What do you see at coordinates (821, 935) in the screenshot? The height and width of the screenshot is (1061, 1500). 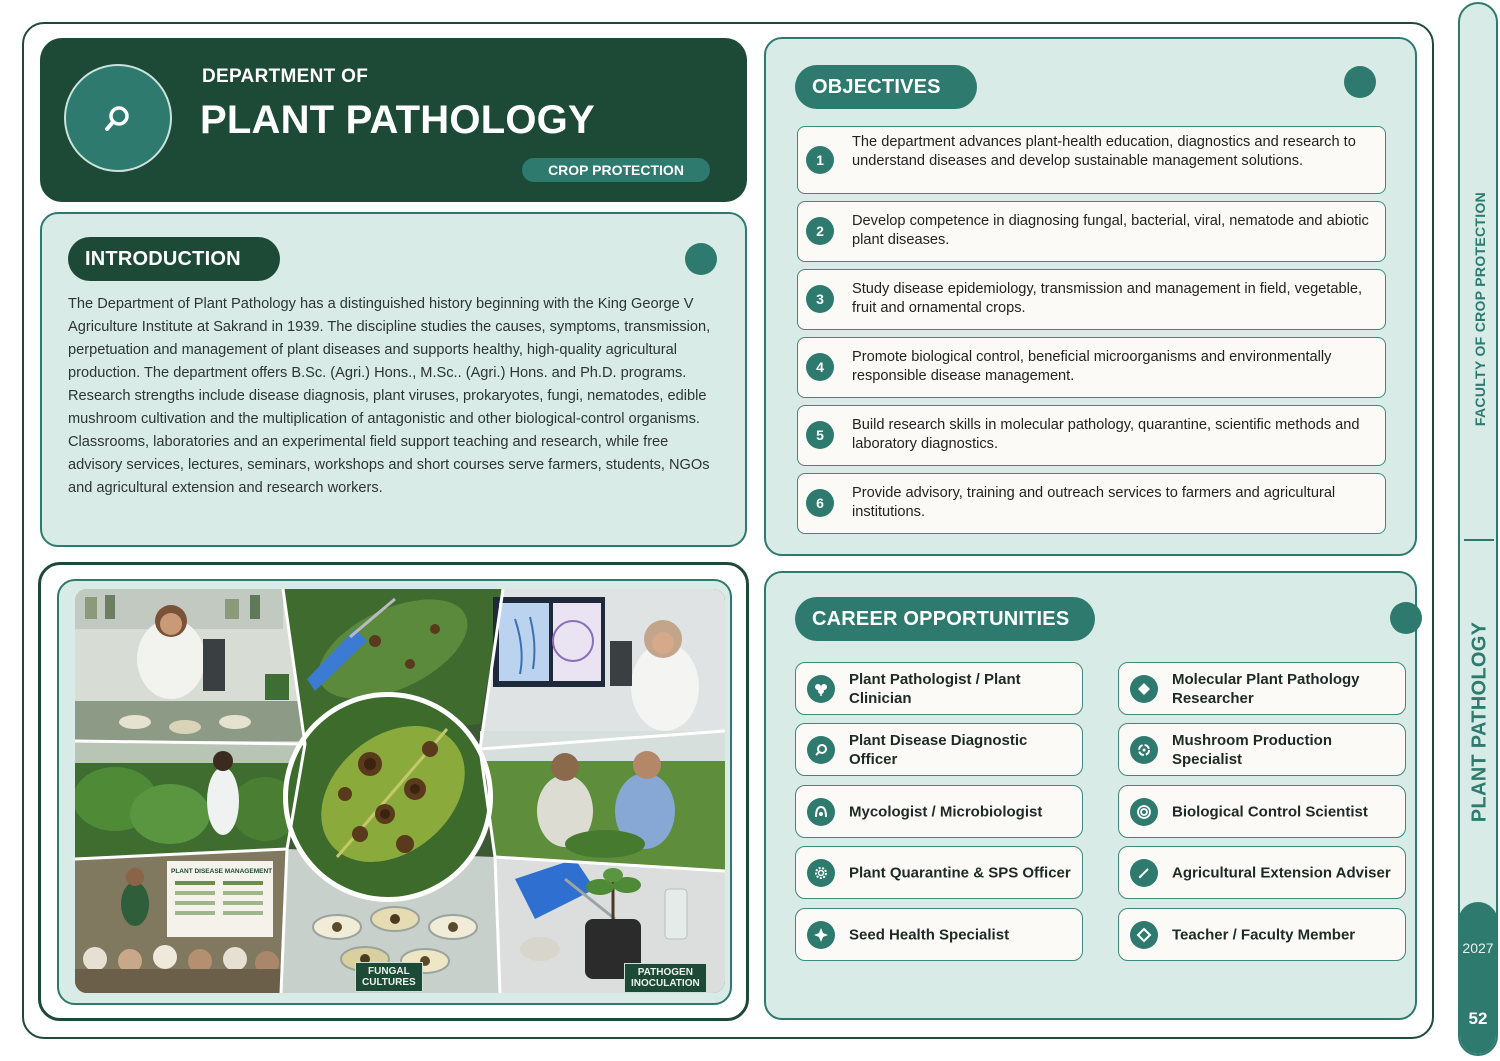 I see `sparkle-icon` at bounding box center [821, 935].